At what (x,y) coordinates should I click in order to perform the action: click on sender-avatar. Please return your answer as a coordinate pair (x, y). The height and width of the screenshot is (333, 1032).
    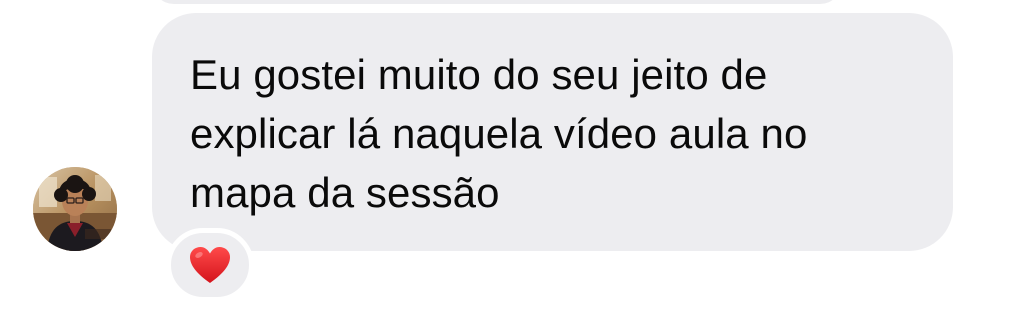
    Looking at the image, I should click on (75, 209).